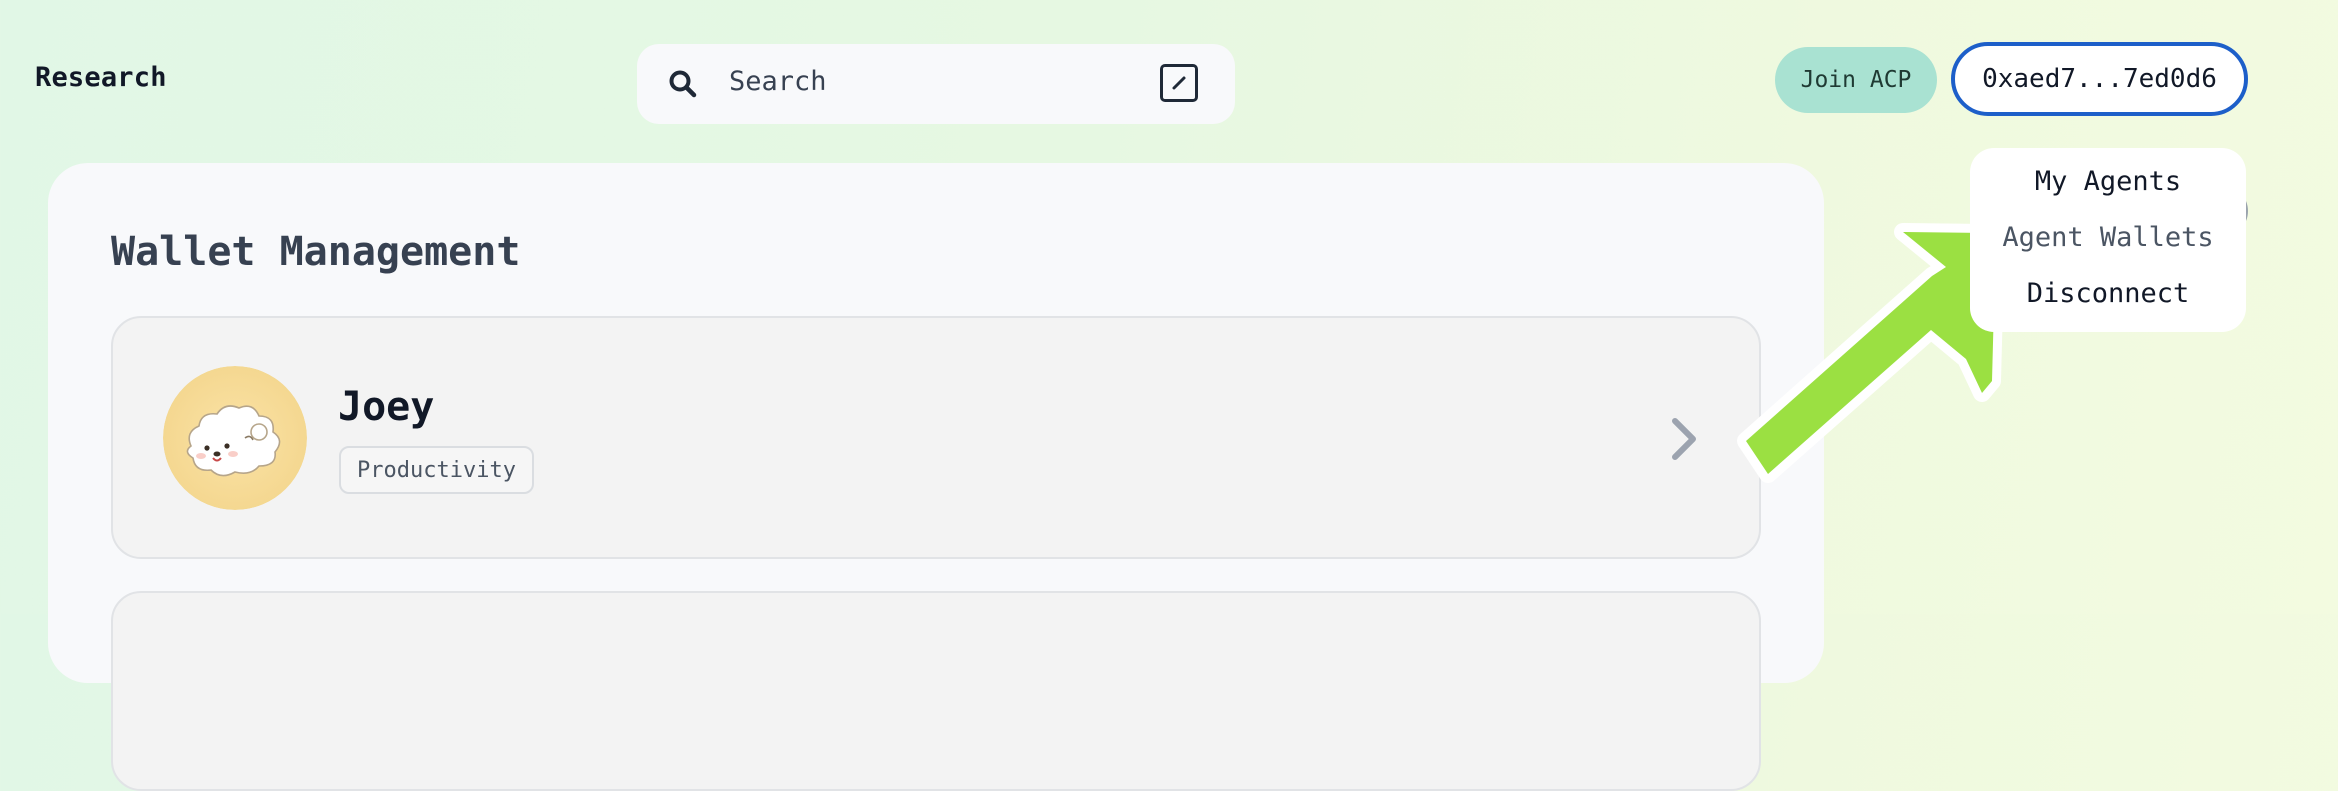 This screenshot has height=791, width=2338. Describe the element at coordinates (1856, 80) in the screenshot. I see `join-acp-button: Join ACP` at that location.